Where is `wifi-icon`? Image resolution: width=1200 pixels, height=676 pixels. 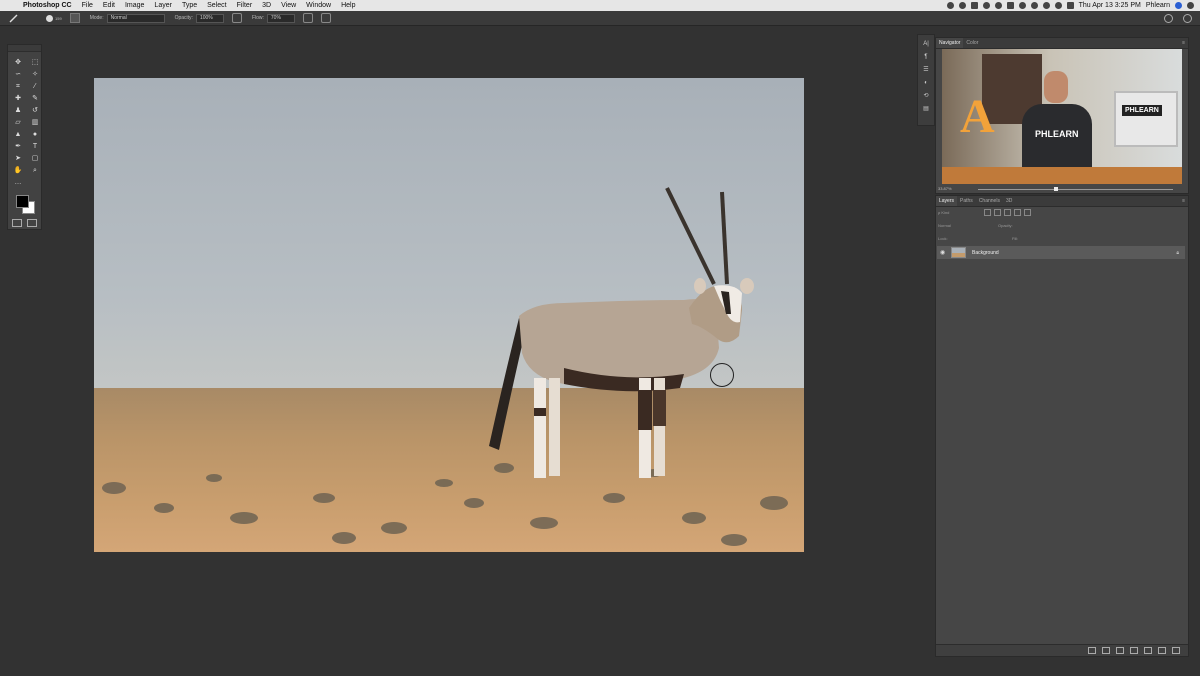
wifi-icon is located at coordinates (1046, 5).